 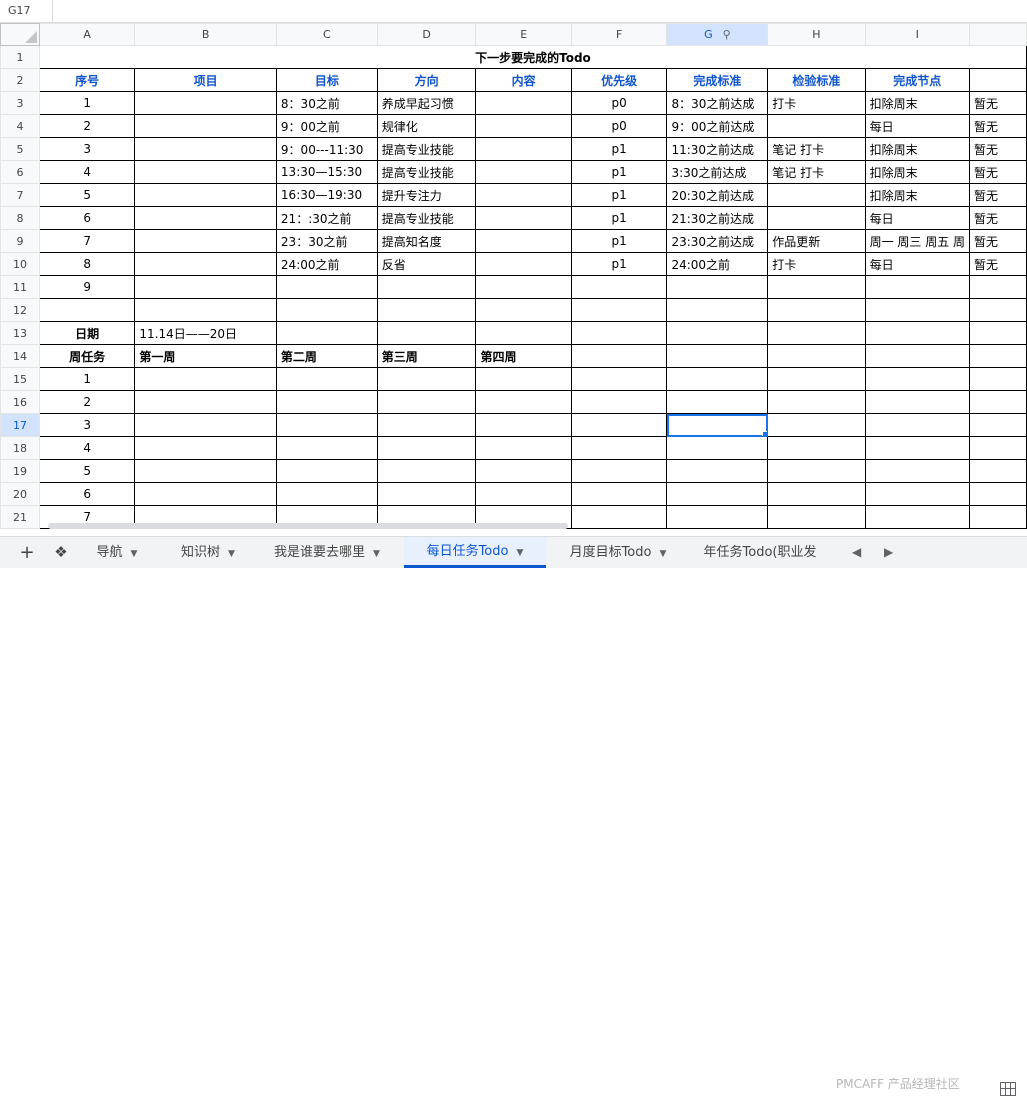 I want to click on cell-direction: 反省, so click(x=426, y=264).